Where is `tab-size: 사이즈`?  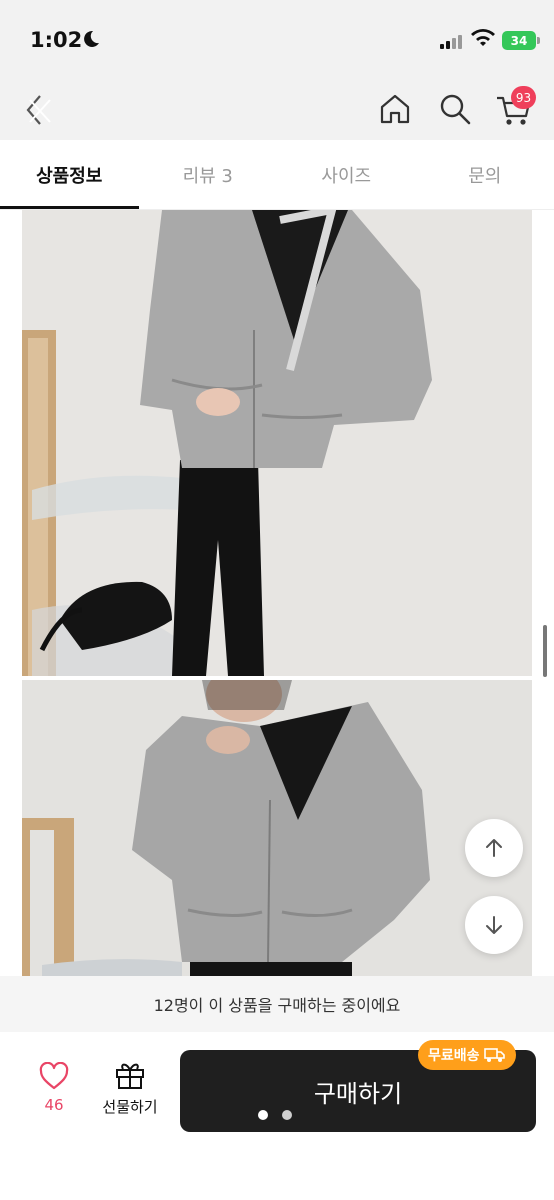 tab-size: 사이즈 is located at coordinates (346, 174).